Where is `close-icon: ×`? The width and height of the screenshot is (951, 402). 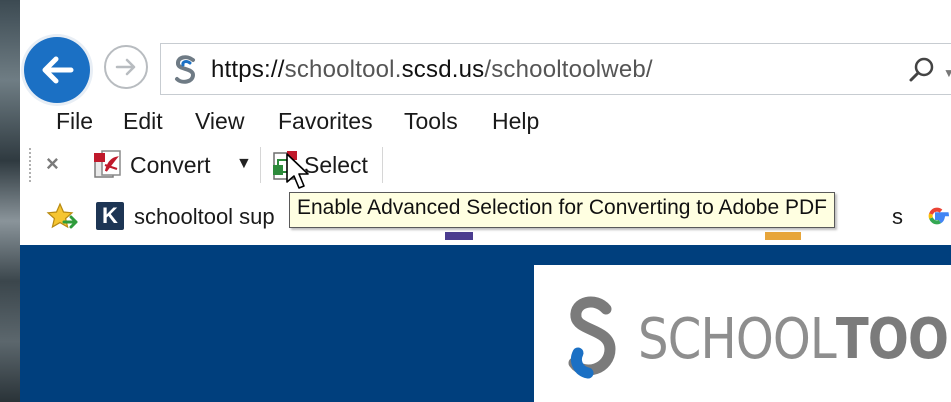
close-icon: × is located at coordinates (52, 164).